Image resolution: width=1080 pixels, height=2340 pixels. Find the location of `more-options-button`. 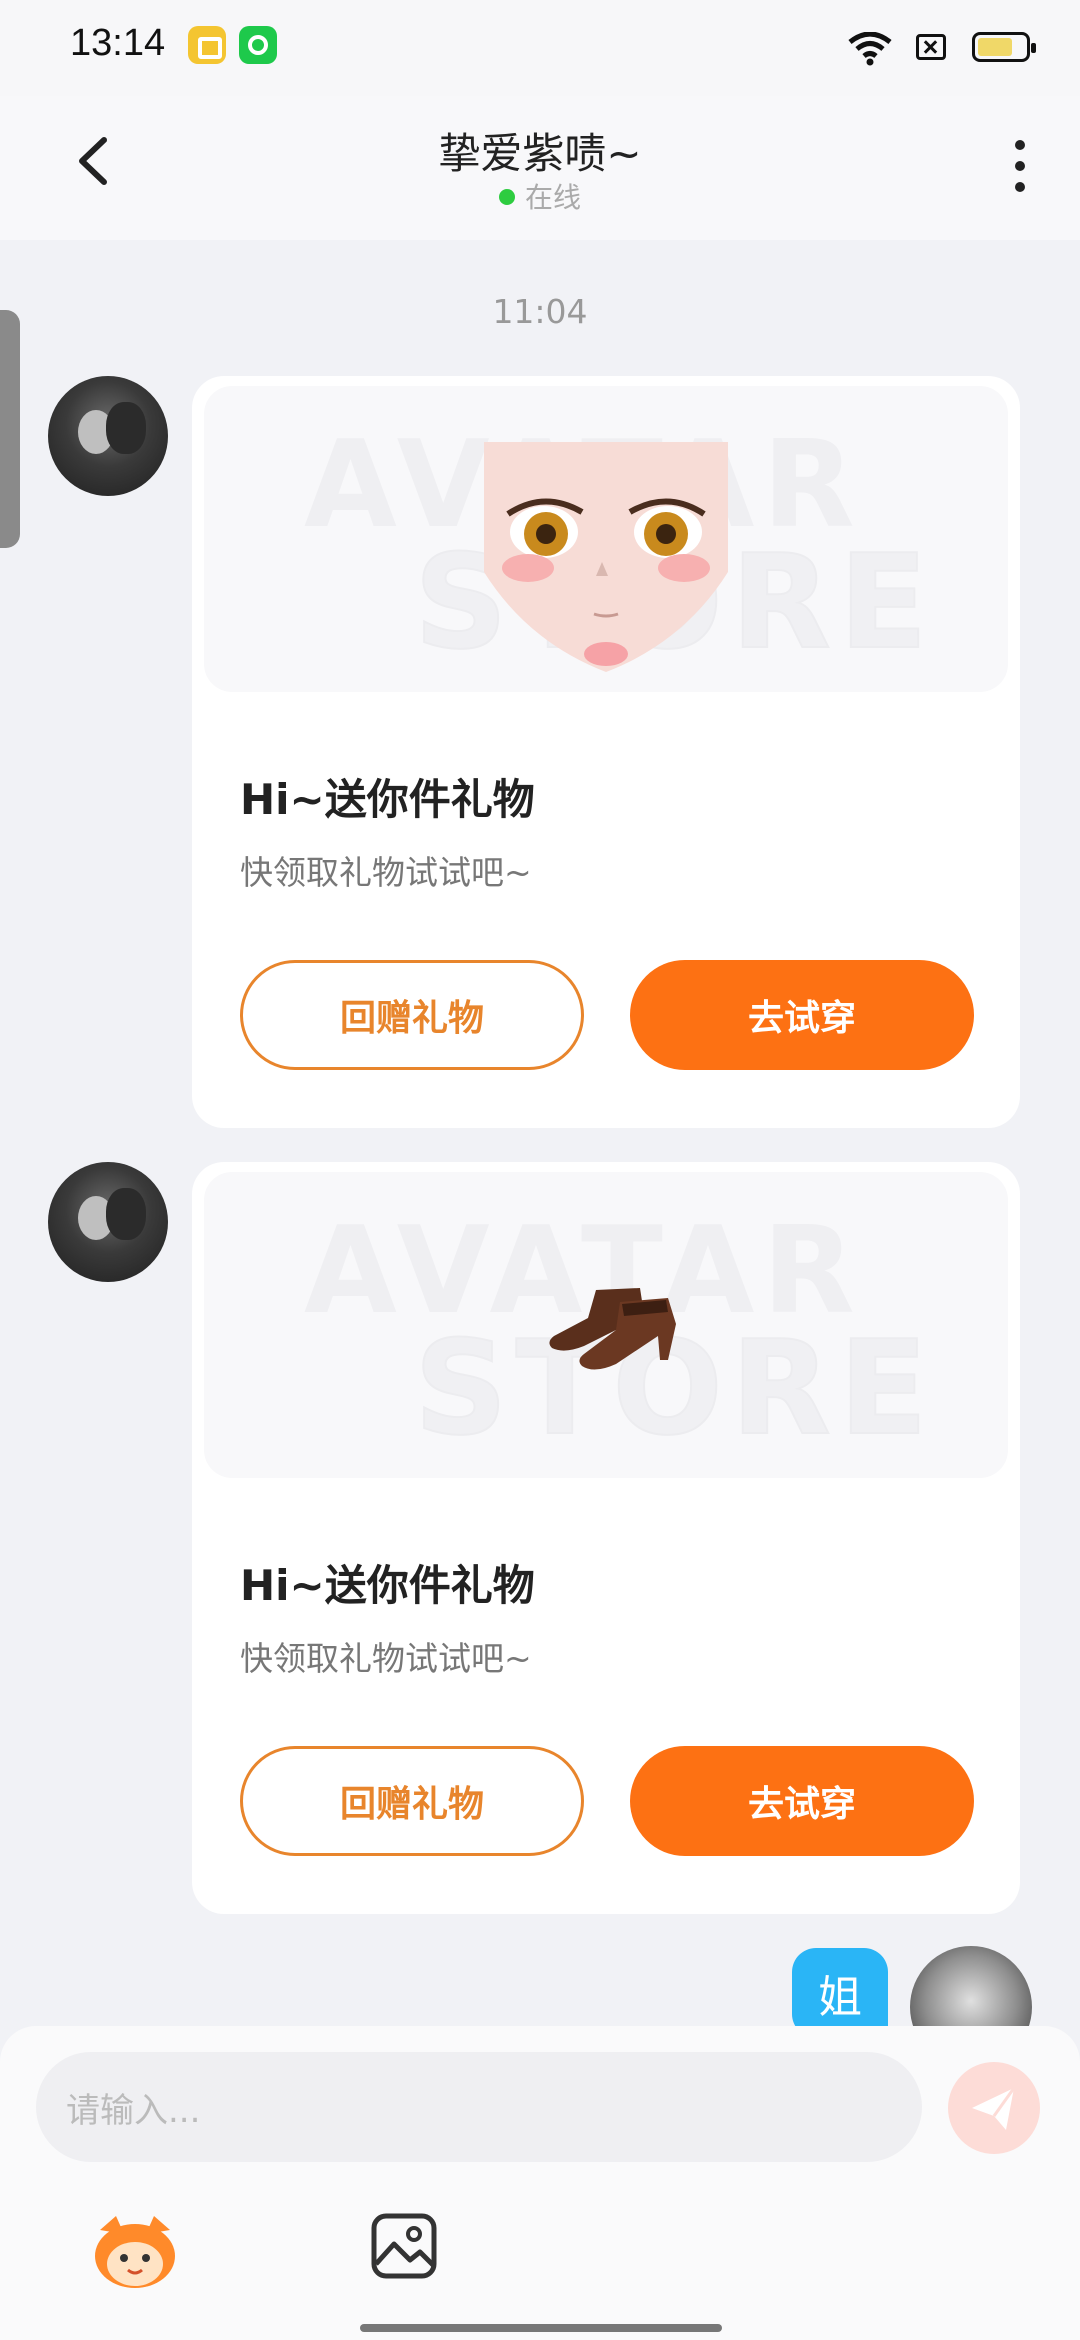

more-options-button is located at coordinates (1020, 166).